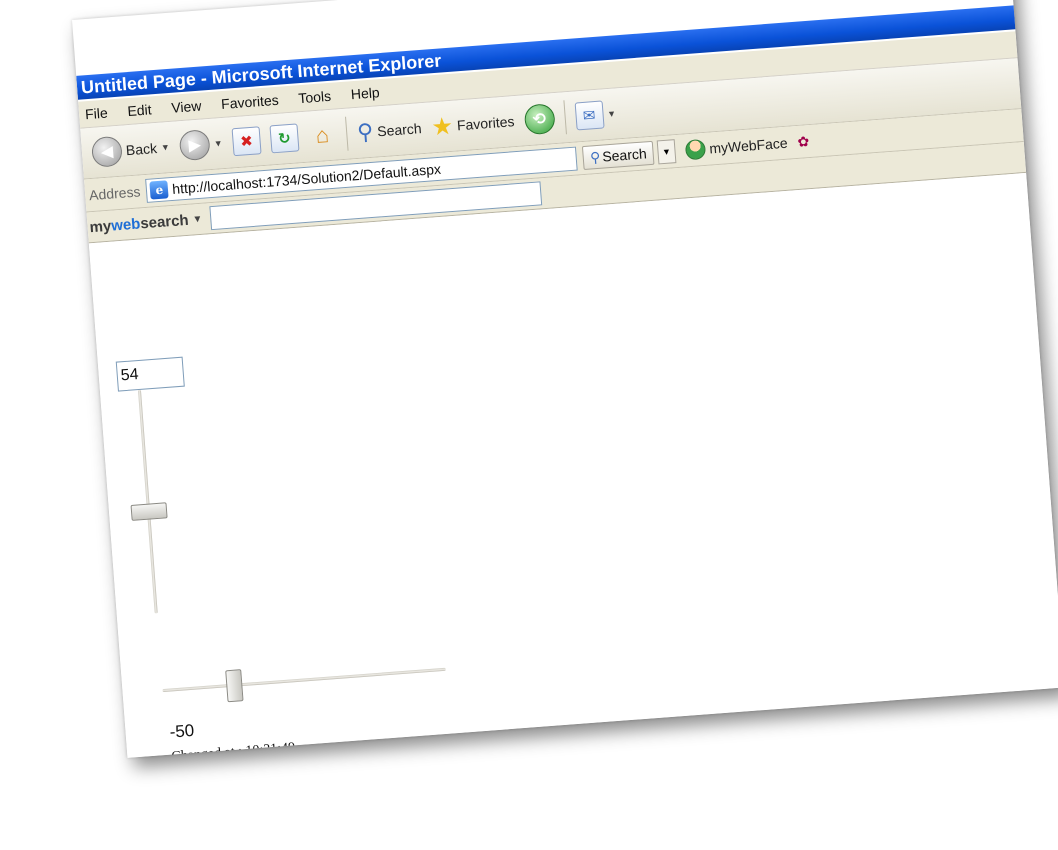 The image size is (1058, 850). What do you see at coordinates (399, 130) in the screenshot?
I see `search-label: Search` at bounding box center [399, 130].